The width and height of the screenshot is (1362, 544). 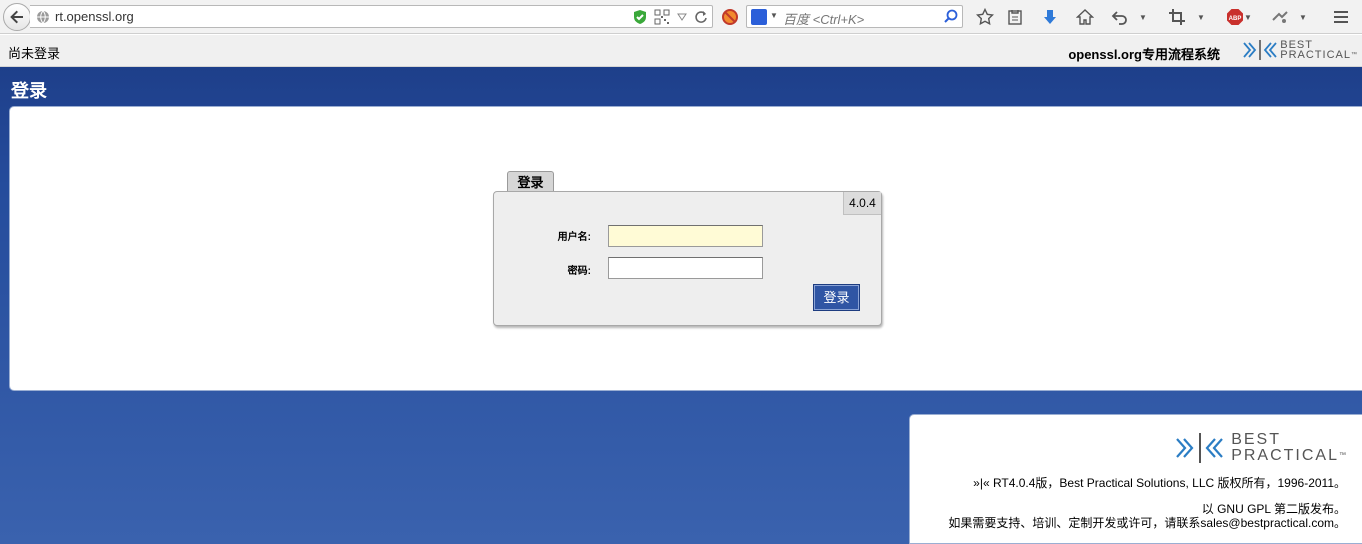 I want to click on username-input, so click(x=685, y=236).